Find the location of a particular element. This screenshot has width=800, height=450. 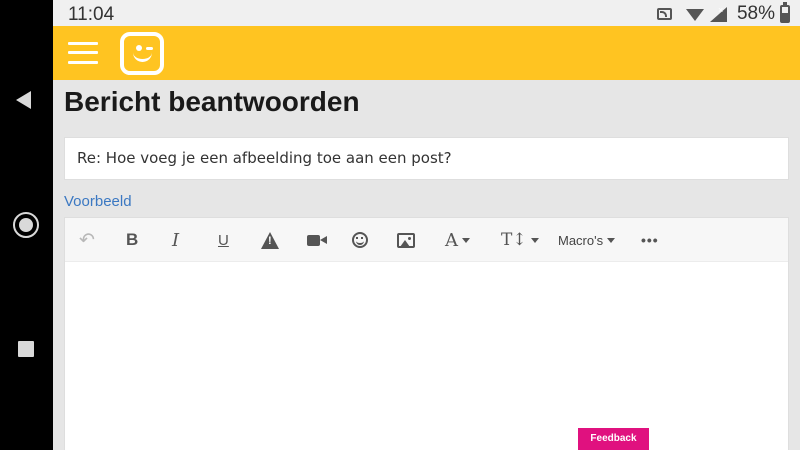

font-icon-glyph: A is located at coordinates (451, 240).